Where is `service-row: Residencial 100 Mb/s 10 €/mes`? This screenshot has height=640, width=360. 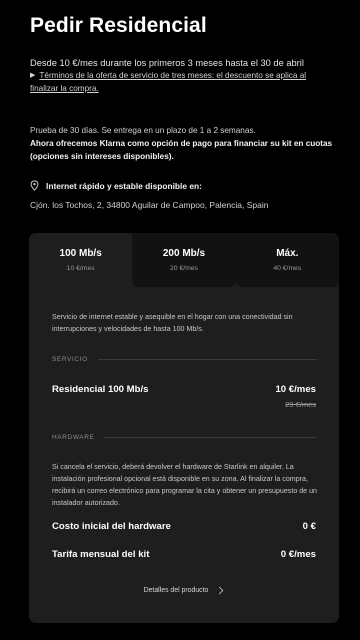
service-row: Residencial 100 Mb/s 10 €/mes is located at coordinates (184, 389).